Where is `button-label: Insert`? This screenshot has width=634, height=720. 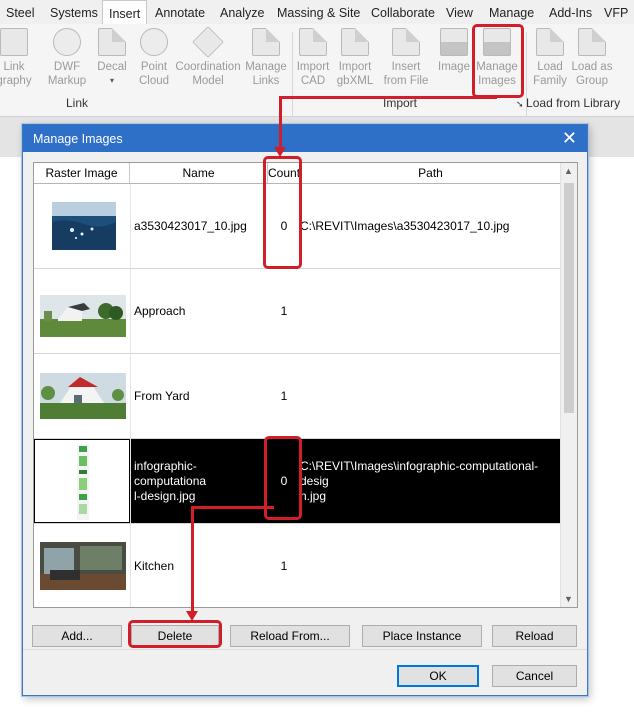
button-label: Insert is located at coordinates (406, 67).